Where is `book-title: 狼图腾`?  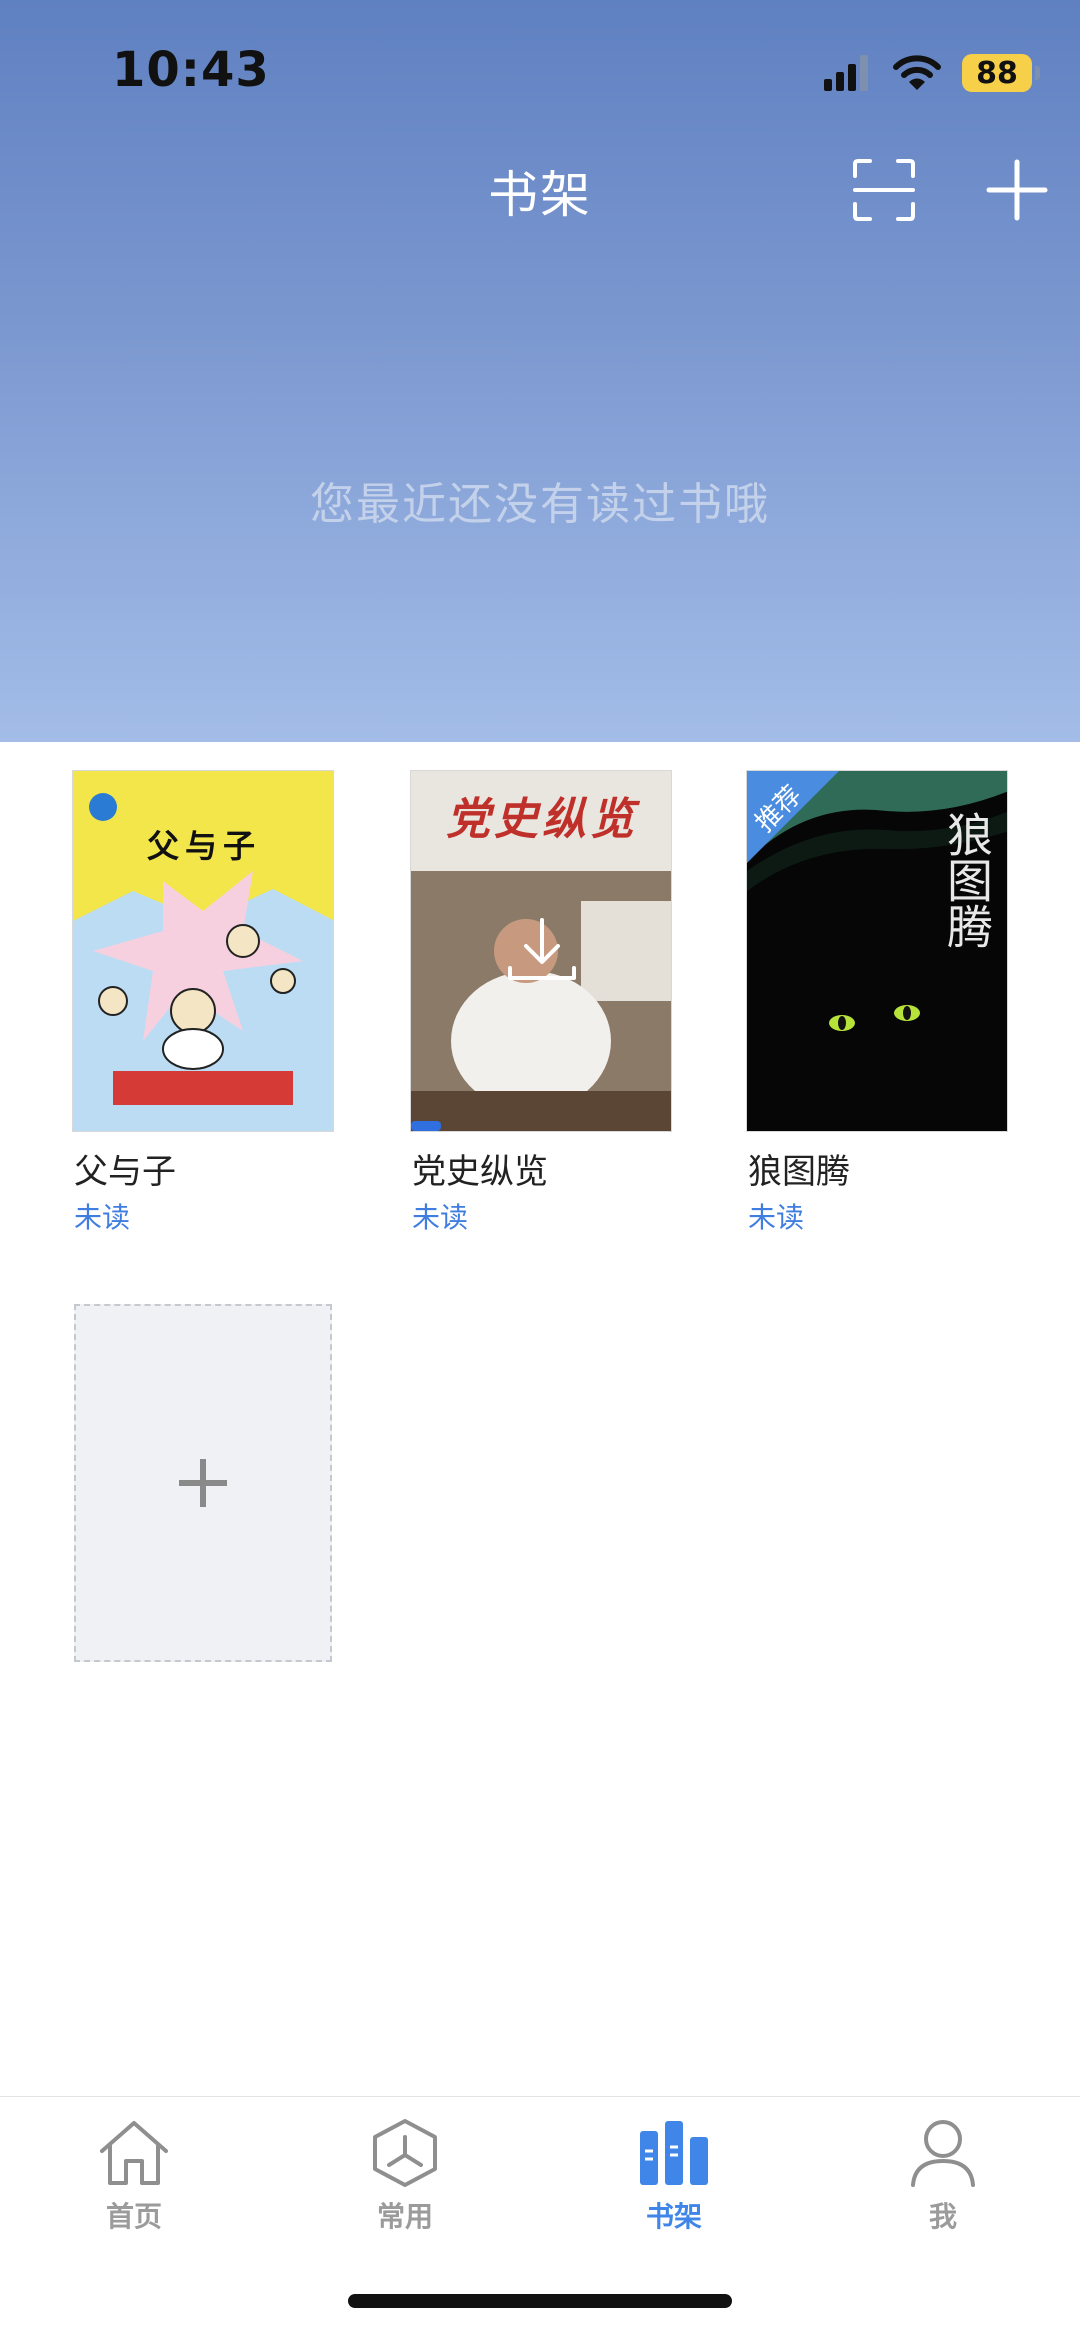
book-title: 狼图腾 is located at coordinates (799, 1172).